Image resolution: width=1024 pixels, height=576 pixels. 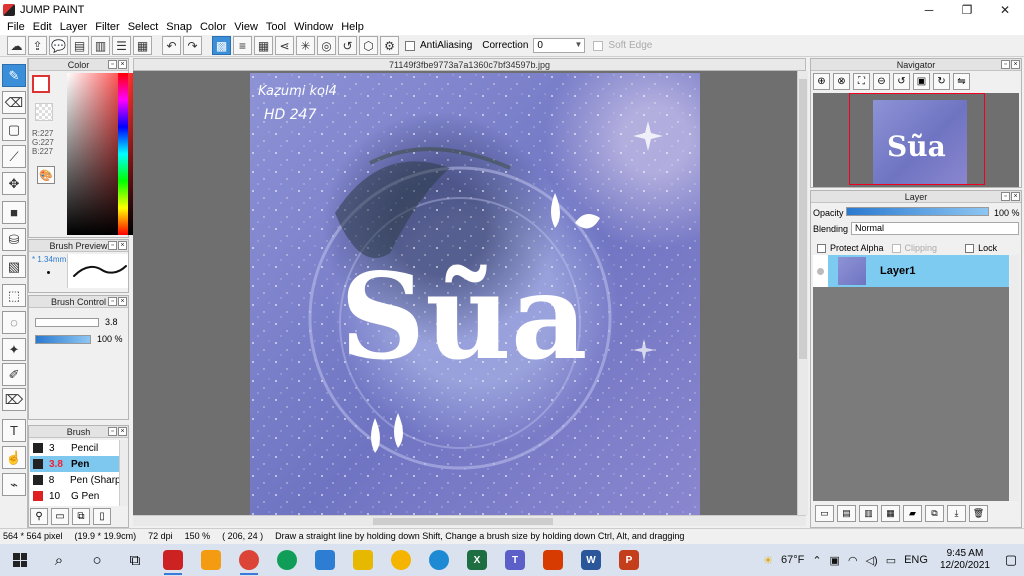 What do you see at coordinates (60, 516) in the screenshot?
I see `new-brush-icon: ▭` at bounding box center [60, 516].